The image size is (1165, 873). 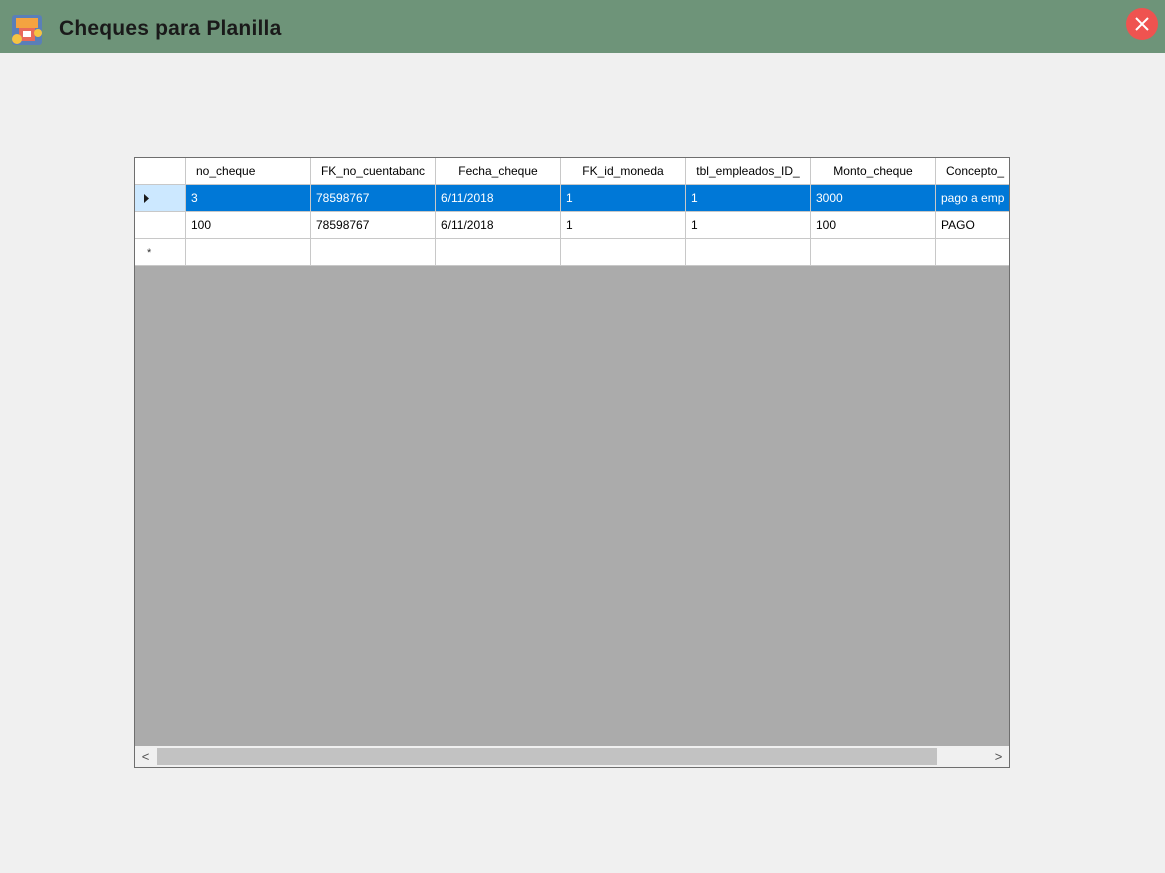 I want to click on current-row-arrow-icon, so click(x=146, y=198).